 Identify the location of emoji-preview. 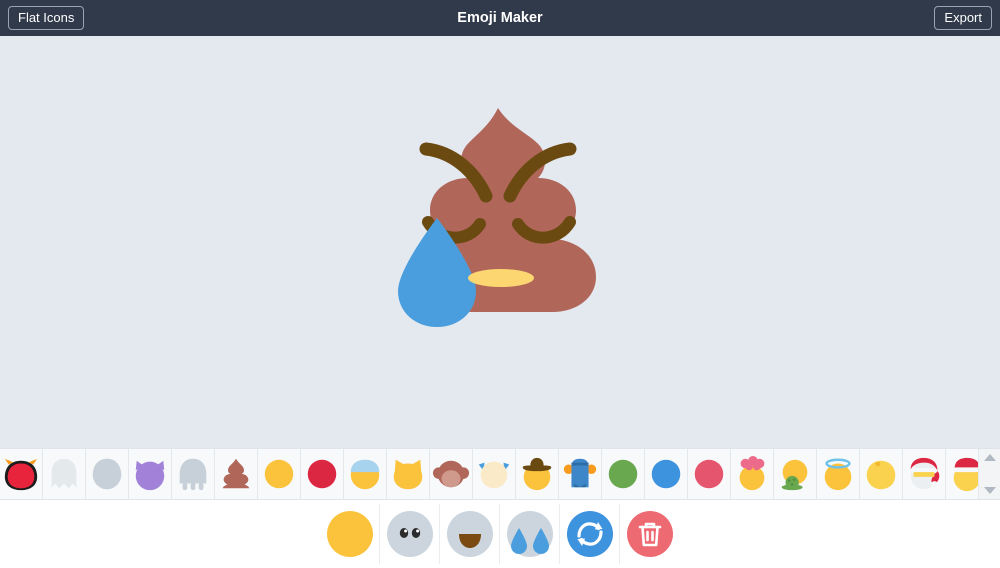
(500, 230).